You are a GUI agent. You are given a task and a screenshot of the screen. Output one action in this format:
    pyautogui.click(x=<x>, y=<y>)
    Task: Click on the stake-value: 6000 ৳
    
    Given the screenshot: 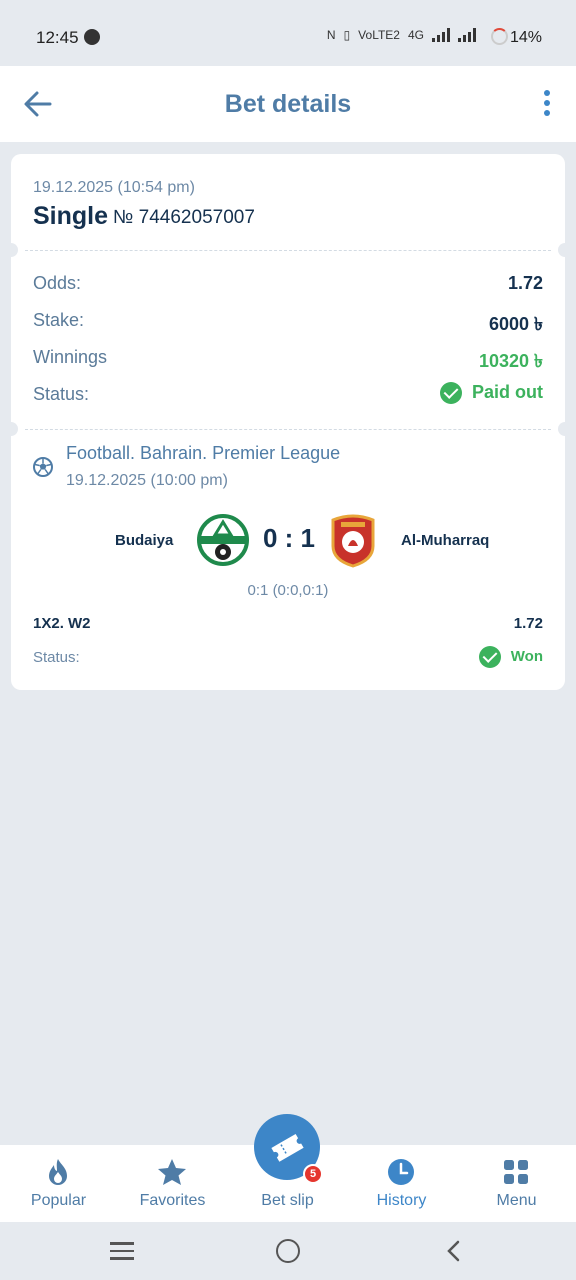 What is the action you would take?
    pyautogui.click(x=515, y=324)
    